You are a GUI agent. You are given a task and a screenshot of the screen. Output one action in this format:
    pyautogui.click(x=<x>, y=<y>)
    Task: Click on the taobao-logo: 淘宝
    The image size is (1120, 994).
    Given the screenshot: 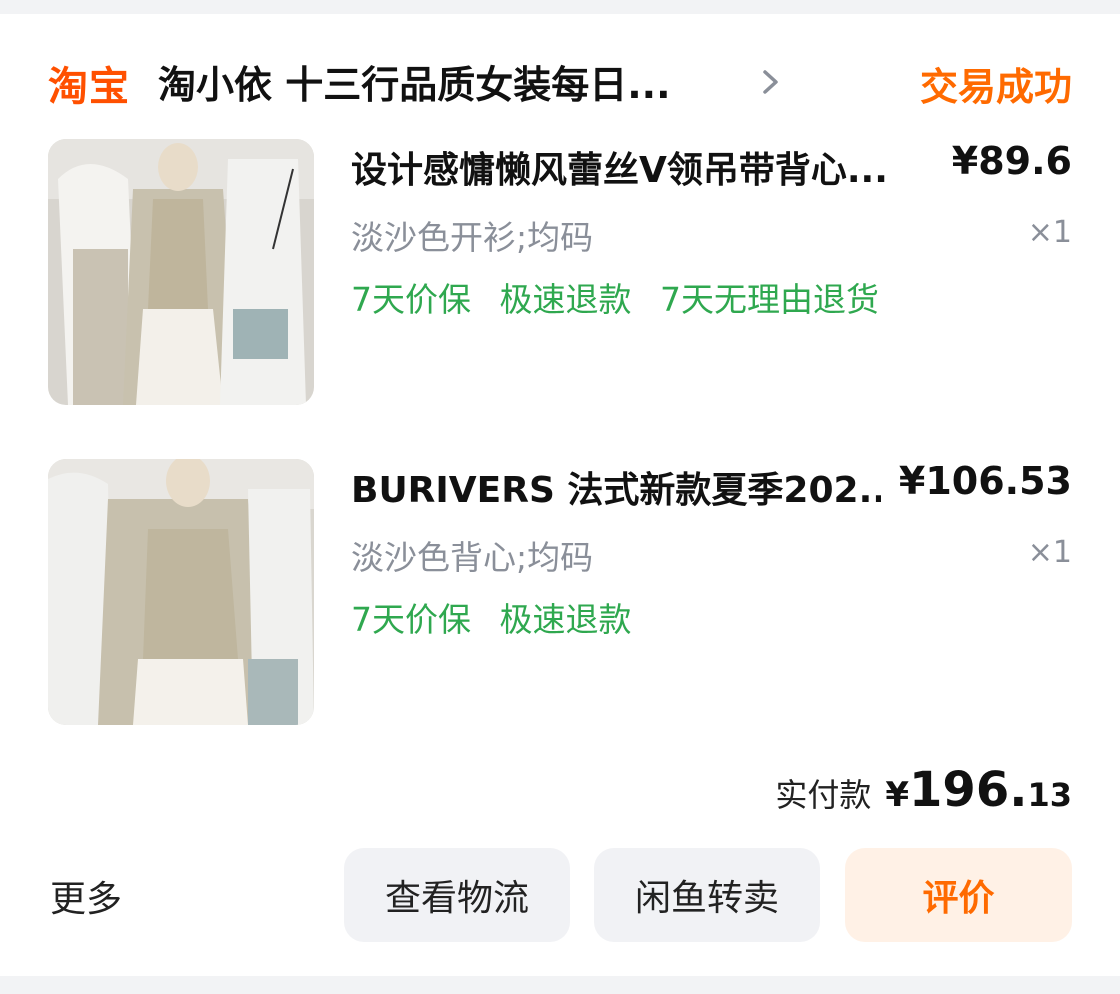 What is the action you would take?
    pyautogui.click(x=89, y=87)
    